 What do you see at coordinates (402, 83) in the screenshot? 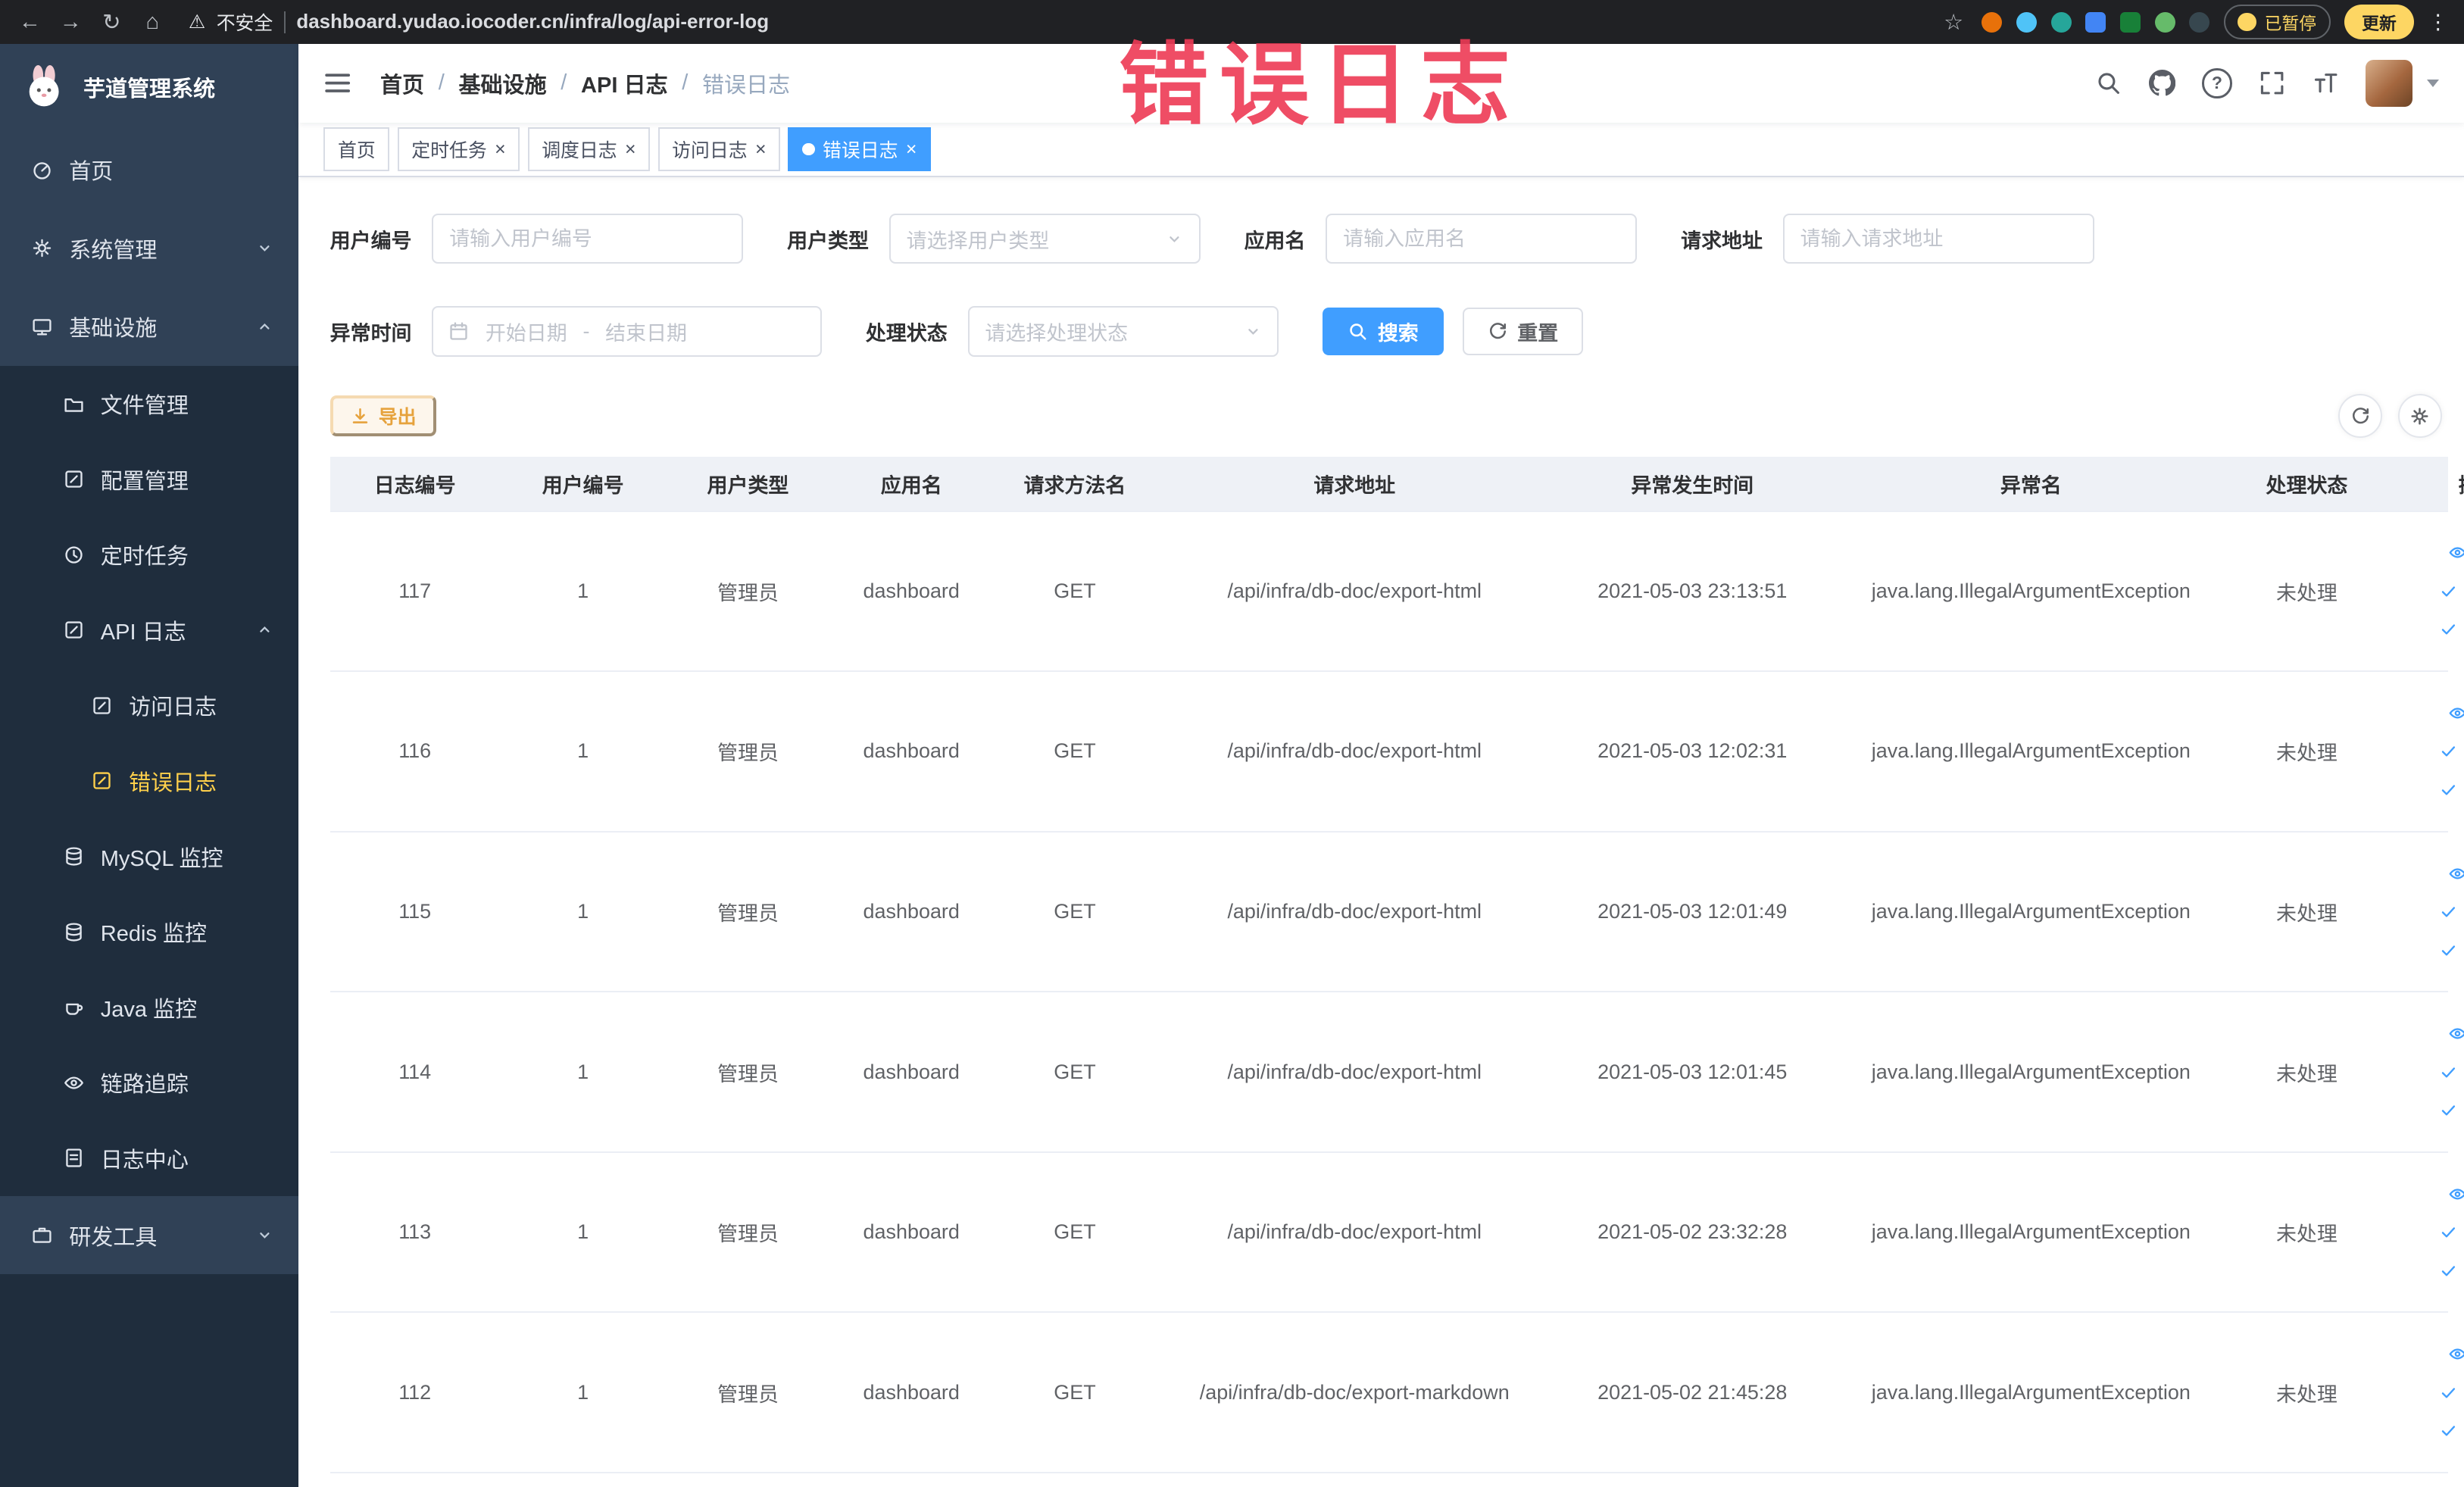
I see `breadcrumb-item: 首页` at bounding box center [402, 83].